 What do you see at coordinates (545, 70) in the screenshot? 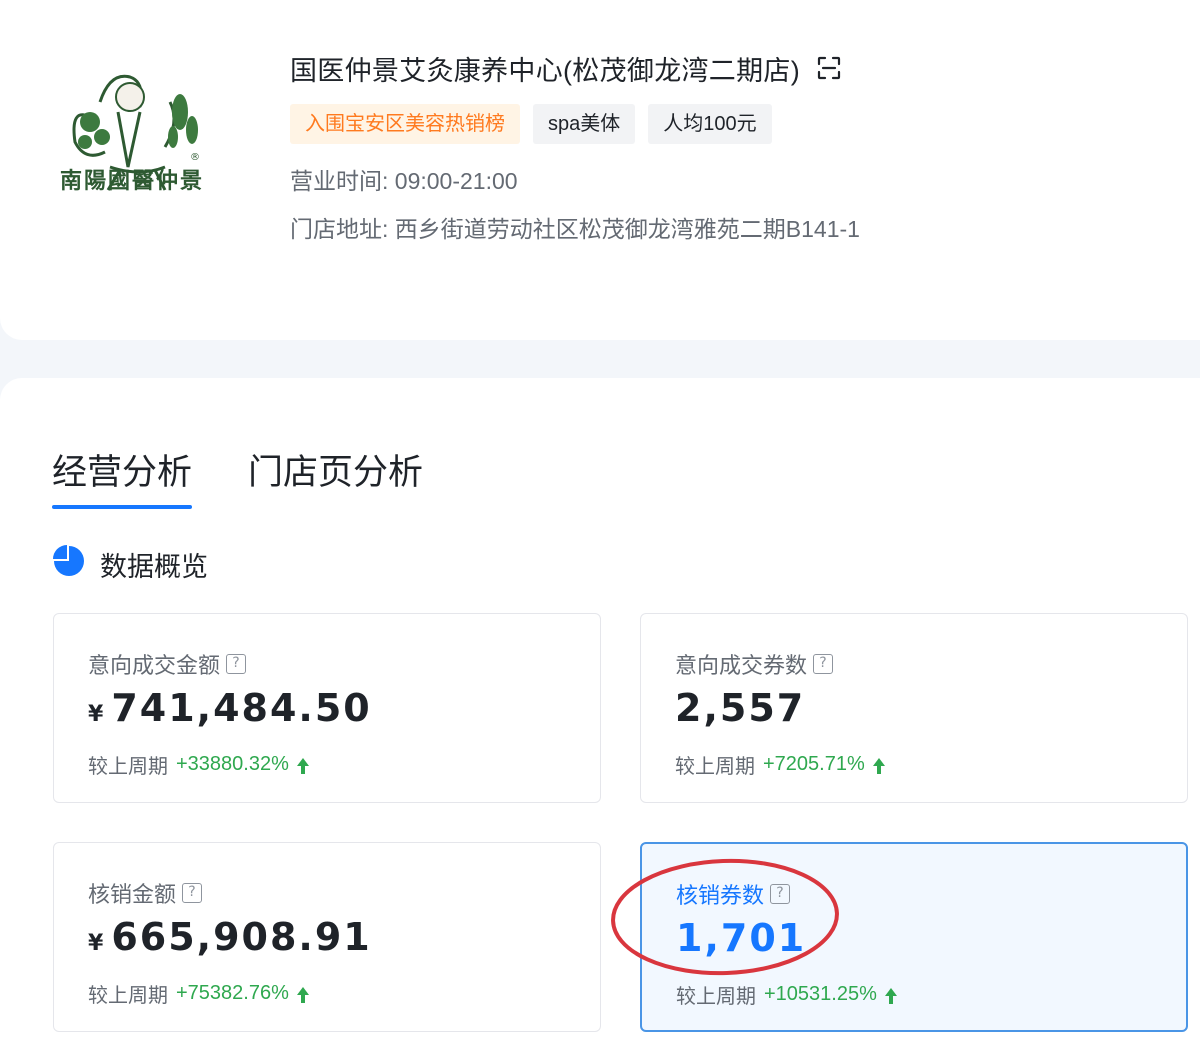
I see `store-name: 国医仲景艾灸康养中心(松茂御龙湾二期店)` at bounding box center [545, 70].